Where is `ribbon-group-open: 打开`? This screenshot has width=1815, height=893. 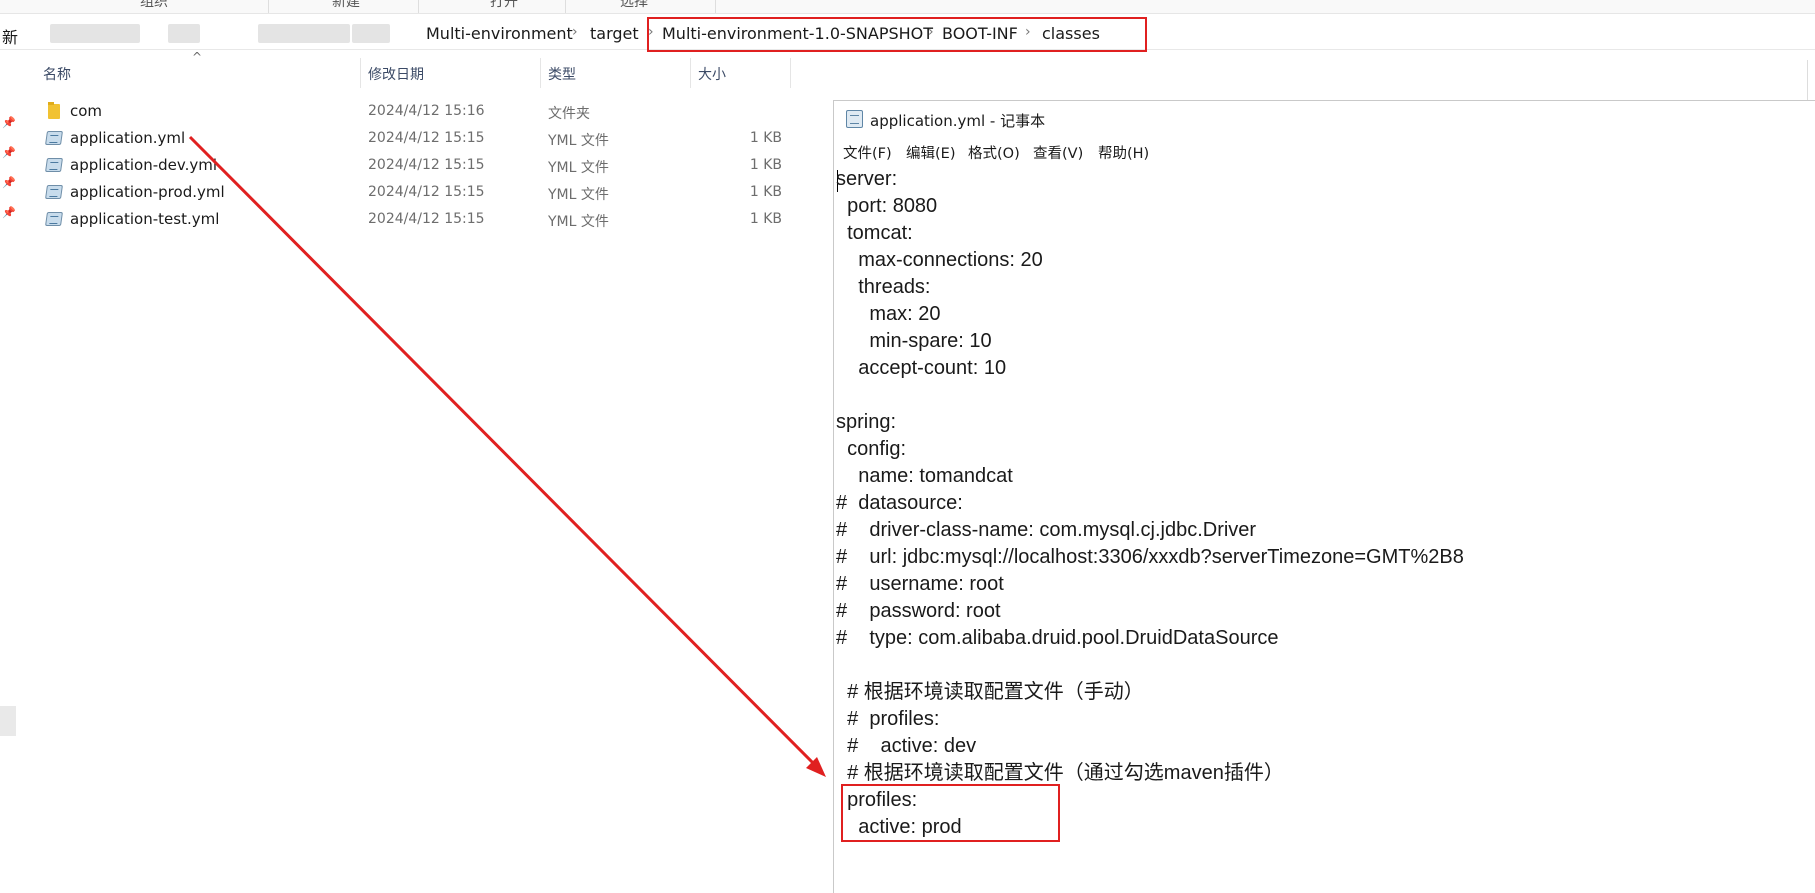
ribbon-group-open: 打开 is located at coordinates (504, 5).